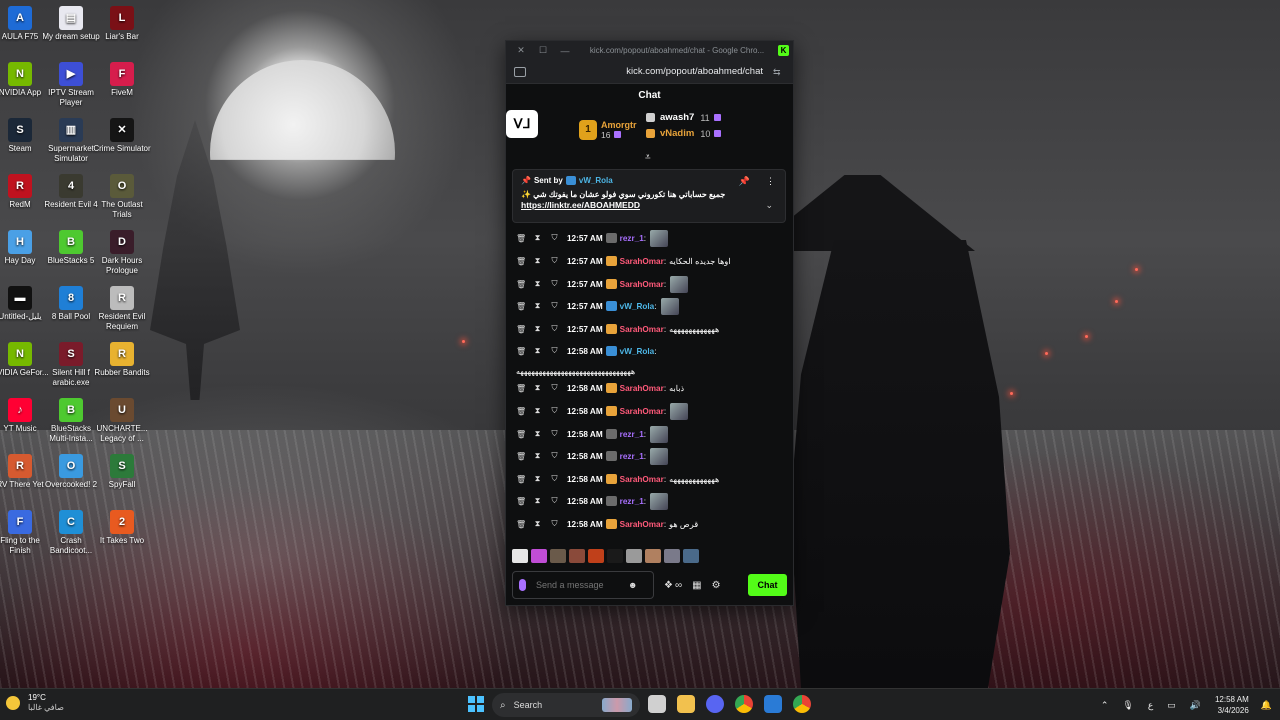 The width and height of the screenshot is (1280, 720). I want to click on maximize-icon: ☐, so click(543, 50).